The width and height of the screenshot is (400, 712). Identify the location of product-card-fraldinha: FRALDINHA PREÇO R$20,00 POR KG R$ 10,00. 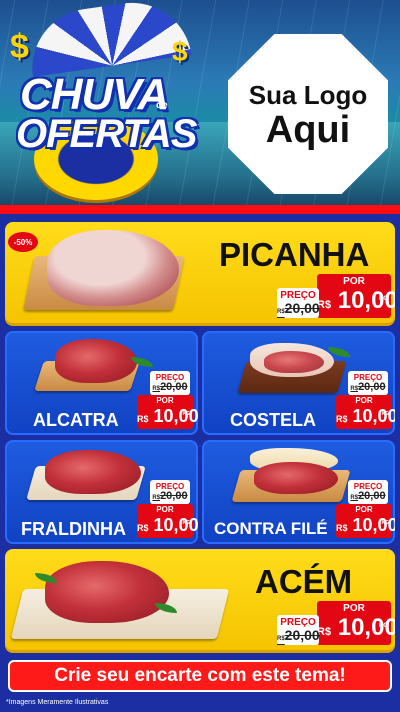
(101, 492).